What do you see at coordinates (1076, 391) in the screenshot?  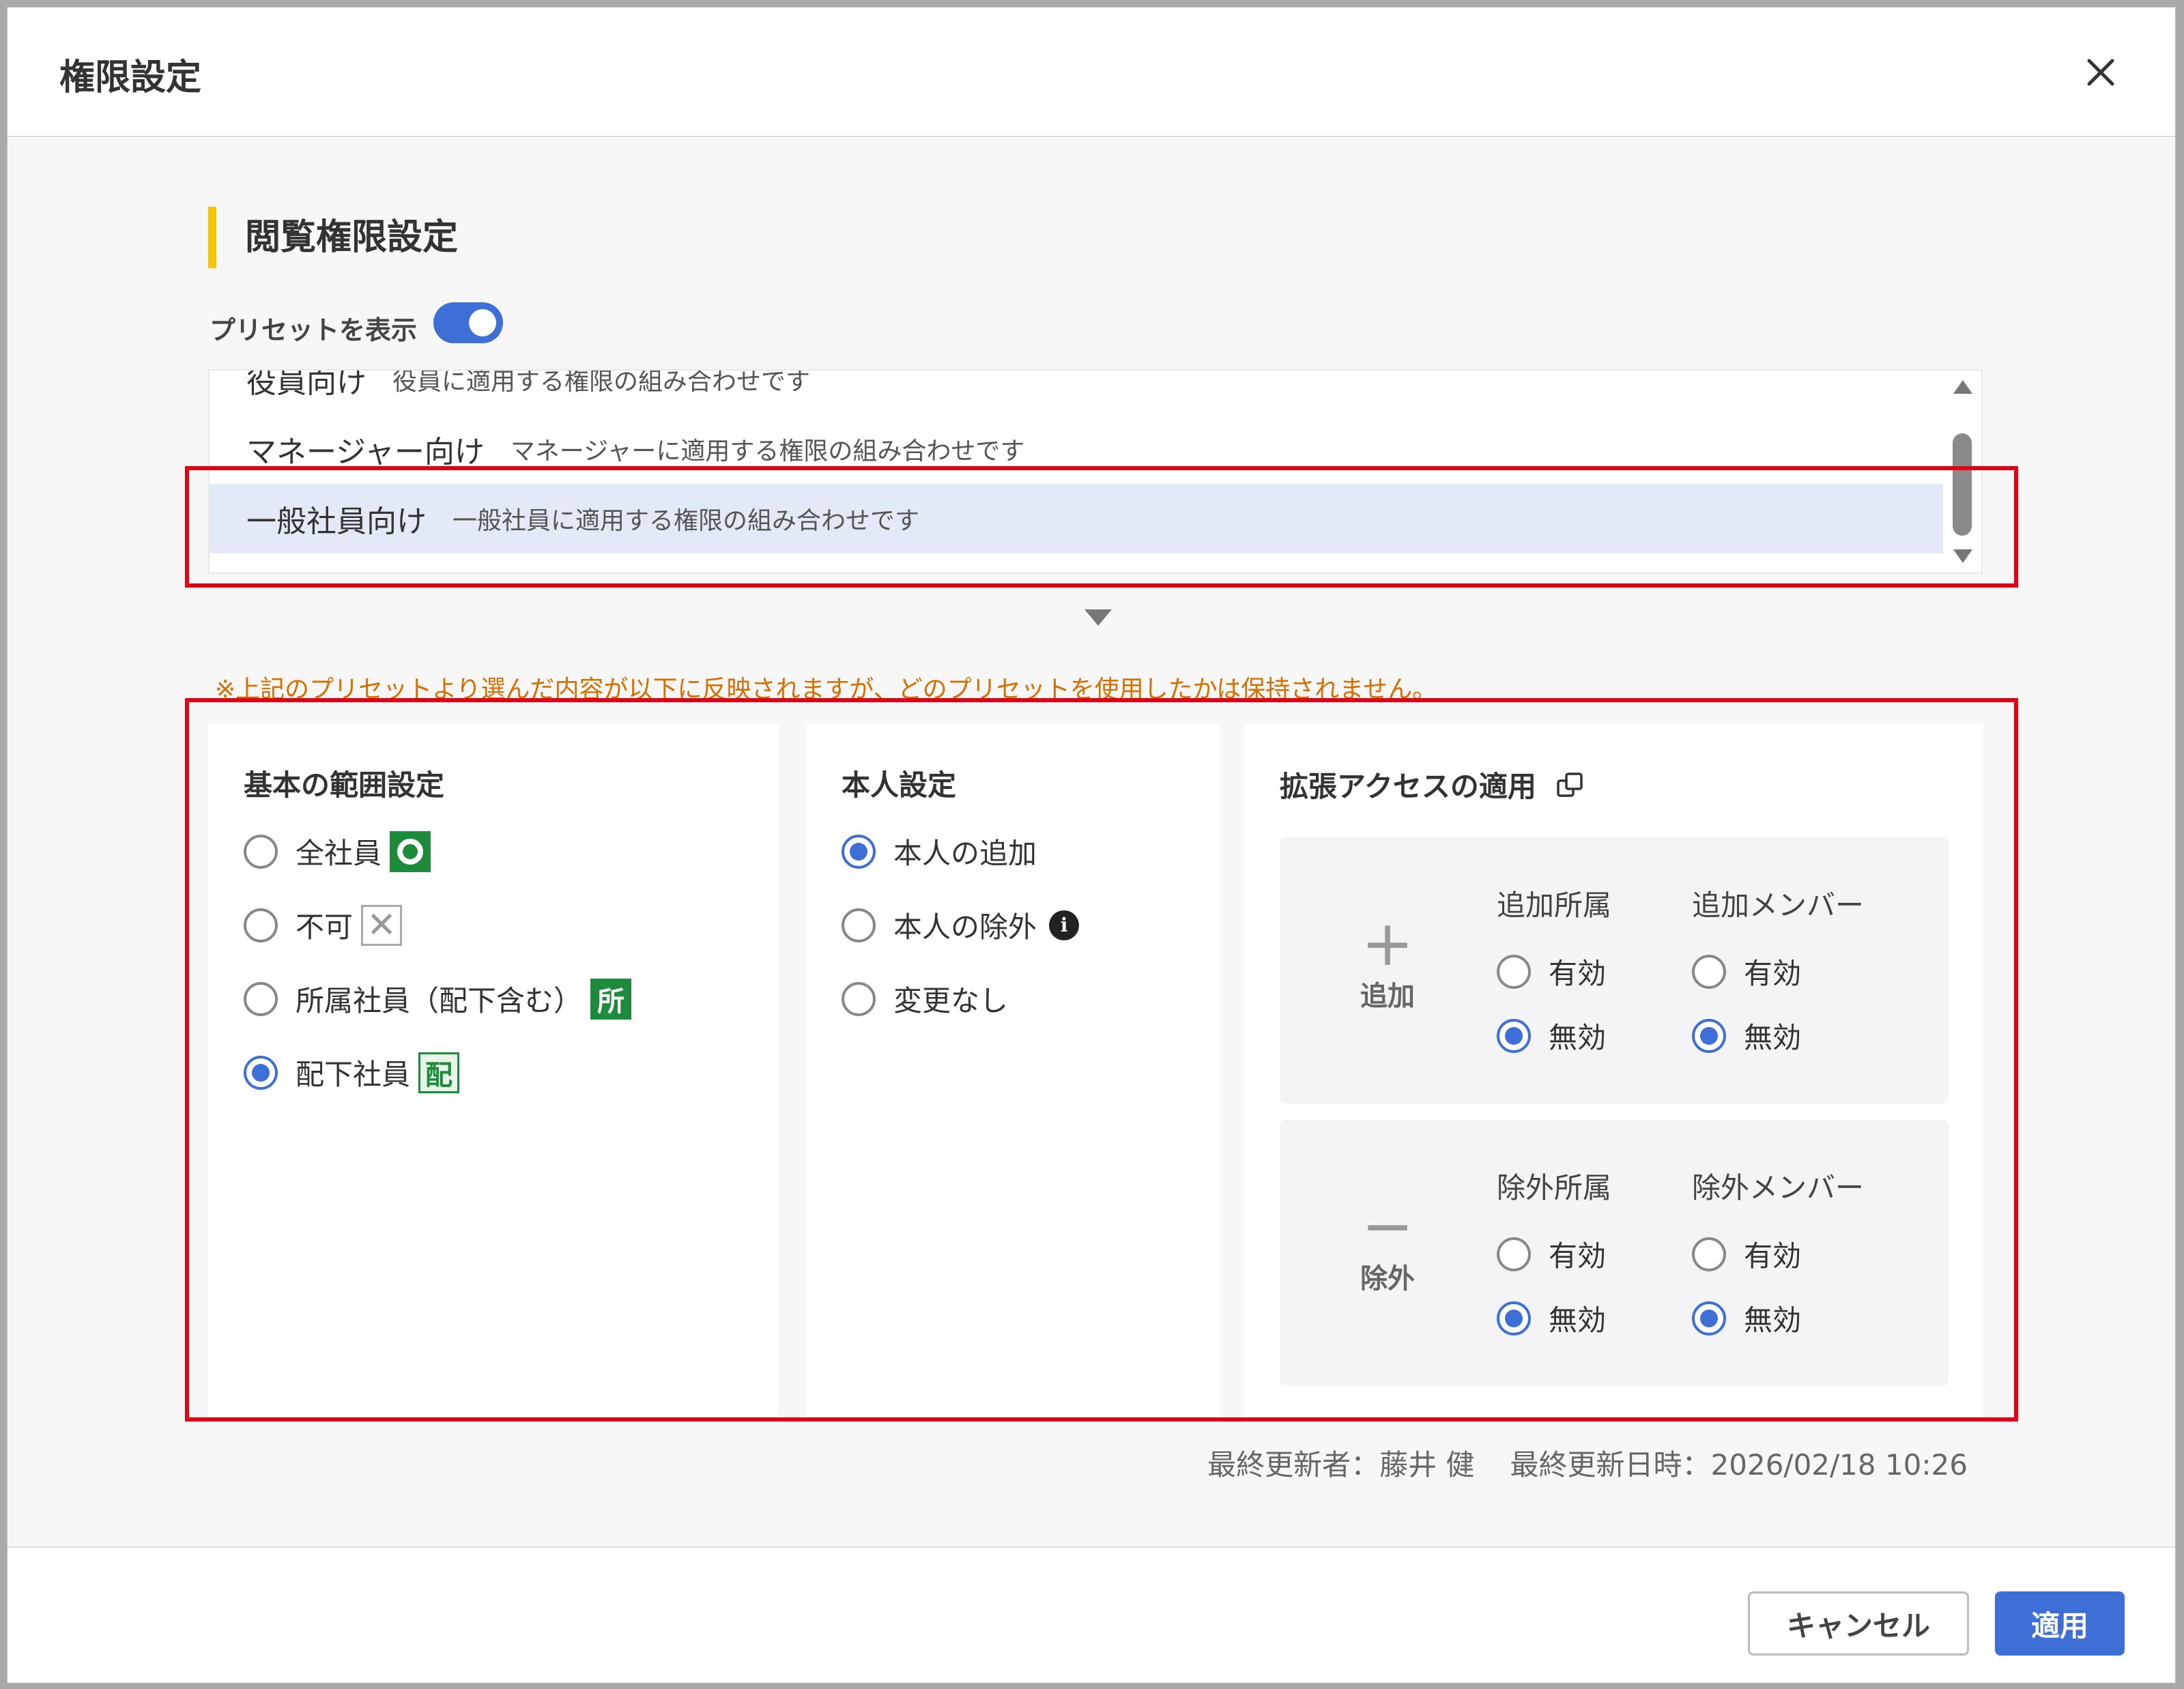 I see `preset-item-executive: 役員向け 役員に適用する権限の組み合わせです` at bounding box center [1076, 391].